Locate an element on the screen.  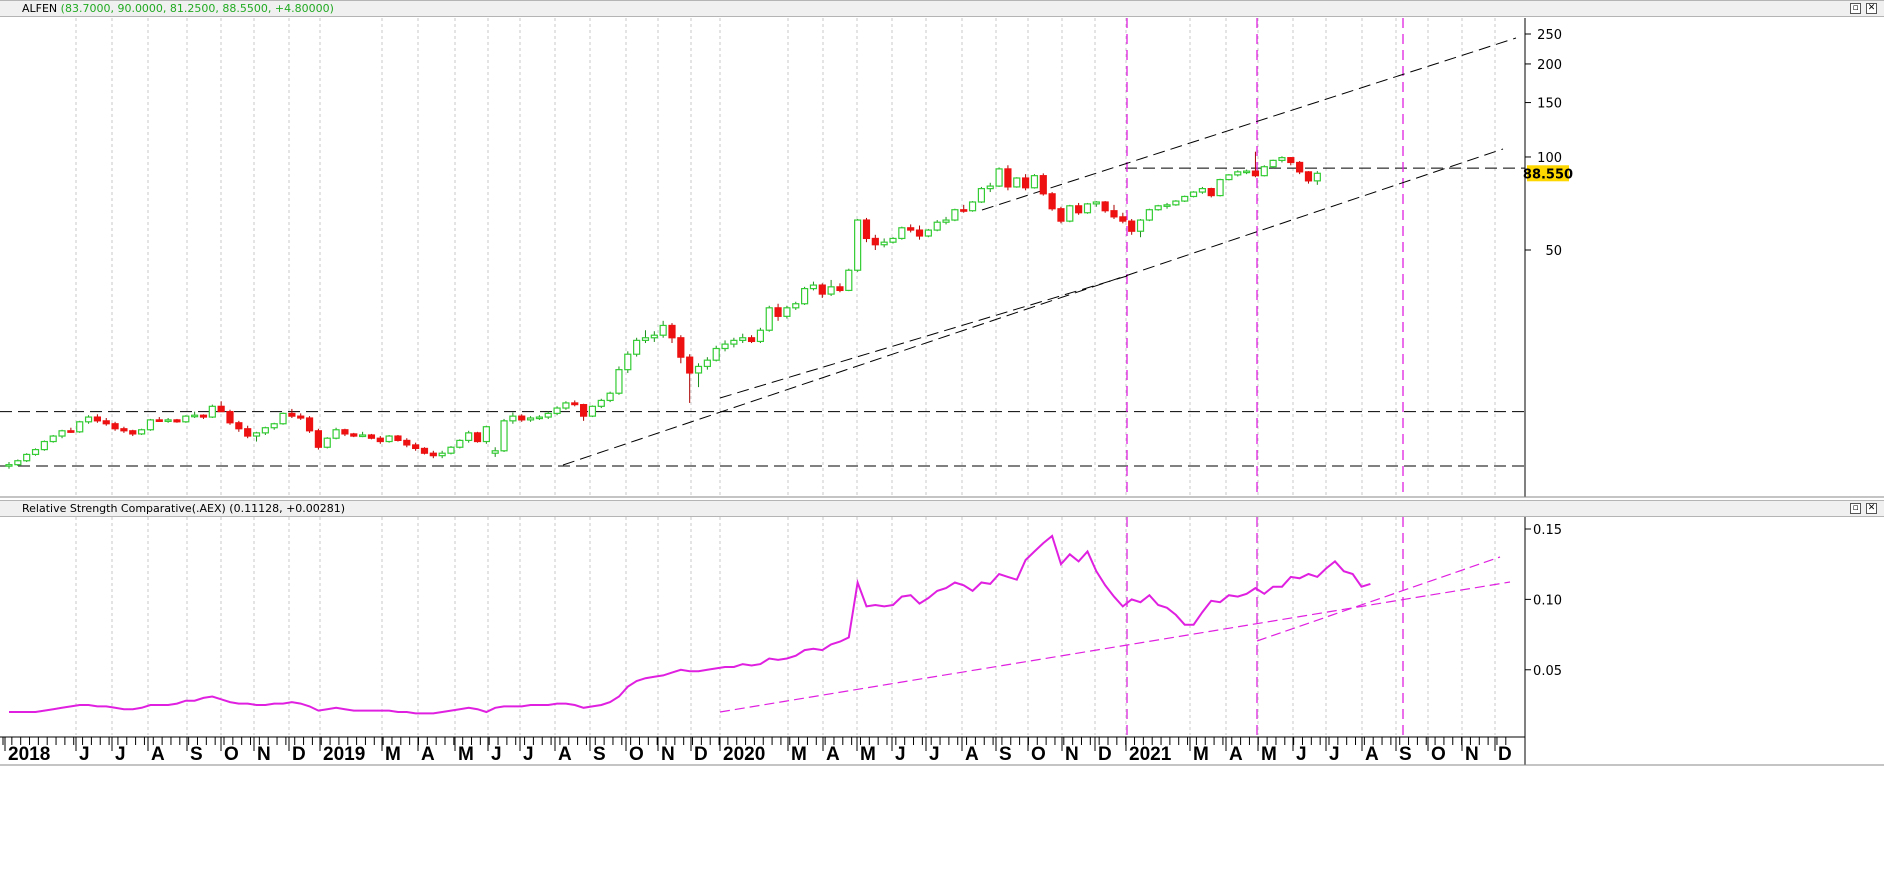
price-y-axis: 50 100 150 200 250 88.550 is located at coordinates (1548, 143).